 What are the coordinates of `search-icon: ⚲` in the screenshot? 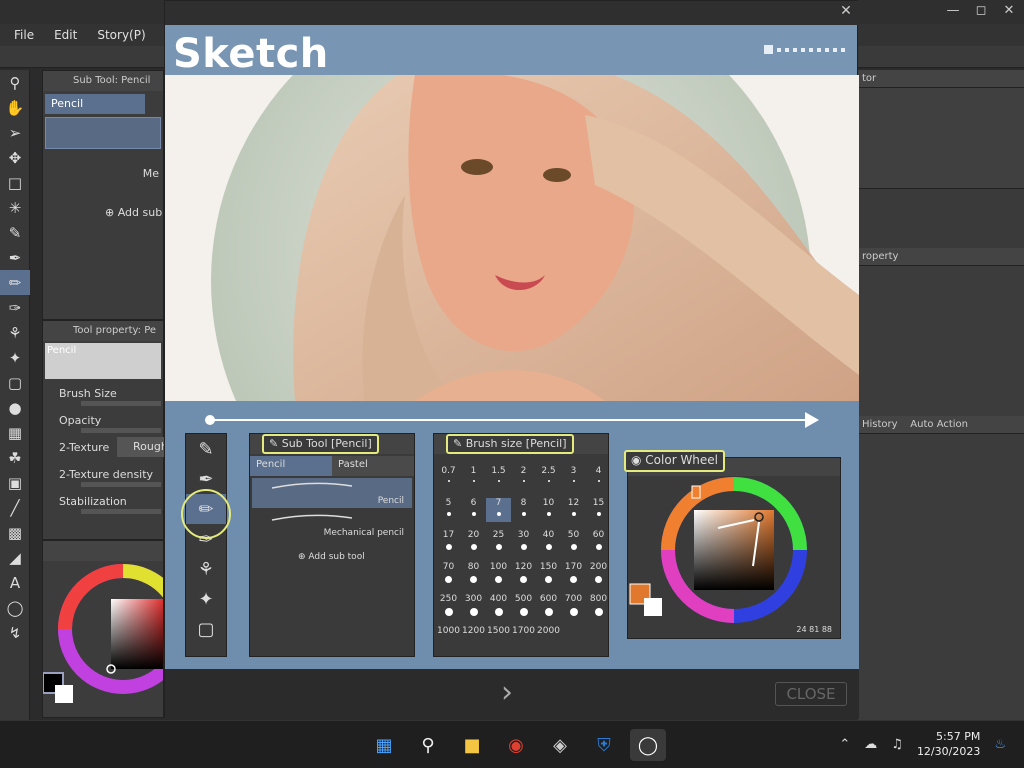 It's located at (428, 745).